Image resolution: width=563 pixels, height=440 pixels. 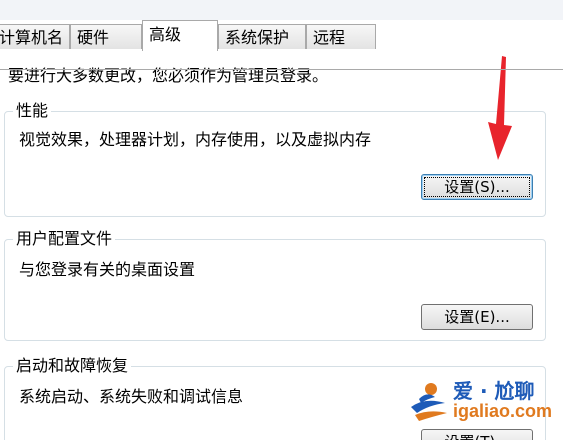 What do you see at coordinates (180, 35) in the screenshot?
I see `tab-advanced: 高级` at bounding box center [180, 35].